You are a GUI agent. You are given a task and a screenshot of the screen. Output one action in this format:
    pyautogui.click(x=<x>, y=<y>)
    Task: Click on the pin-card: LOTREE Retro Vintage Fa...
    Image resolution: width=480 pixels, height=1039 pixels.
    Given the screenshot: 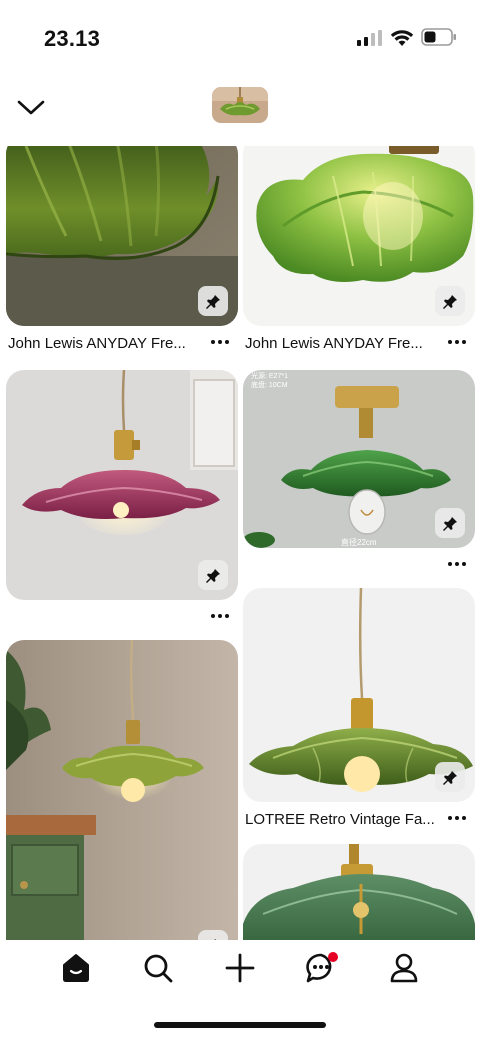 What is the action you would take?
    pyautogui.click(x=359, y=713)
    